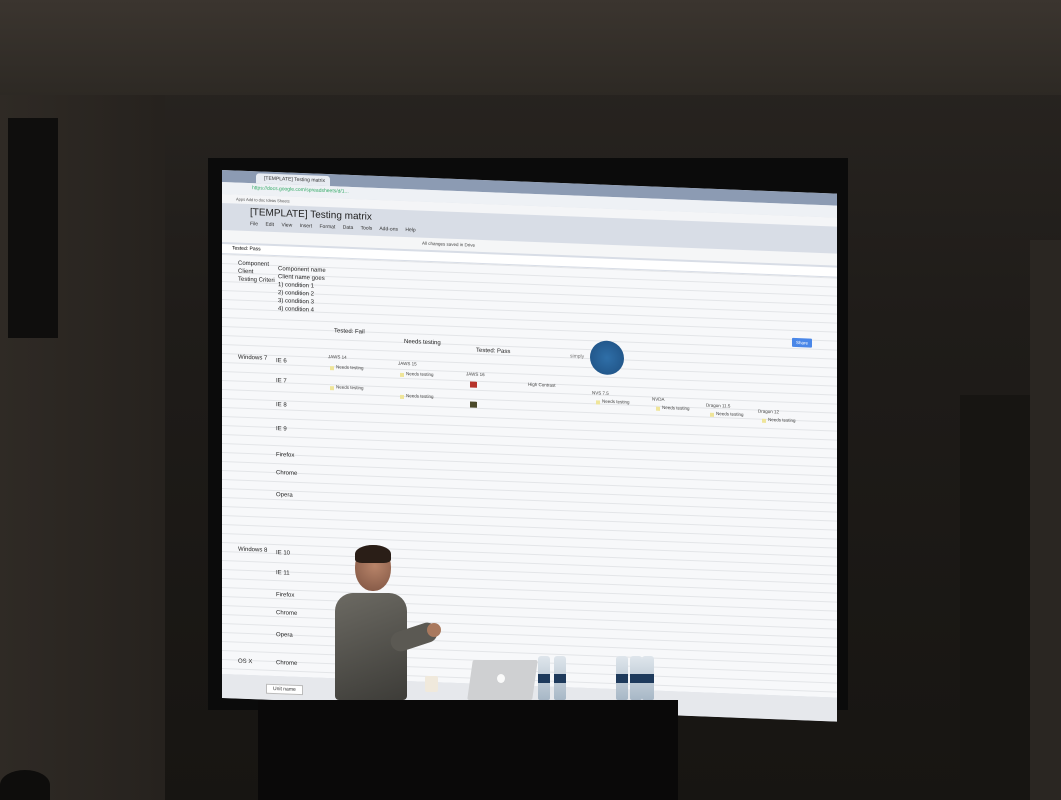 This screenshot has width=1061, height=800. What do you see at coordinates (769, 411) in the screenshot?
I see `sr-header: Dragon 12` at bounding box center [769, 411].